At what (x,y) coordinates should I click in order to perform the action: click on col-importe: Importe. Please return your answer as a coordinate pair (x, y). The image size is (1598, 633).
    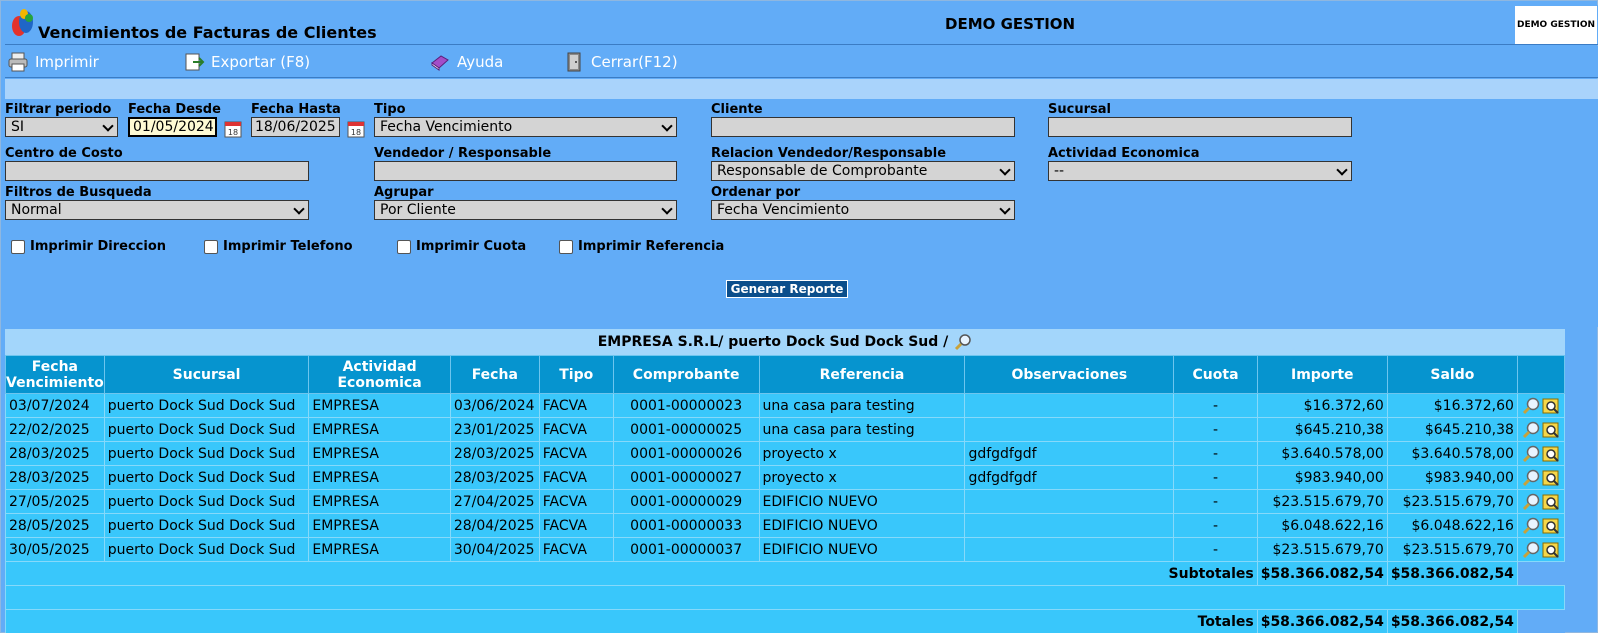
    Looking at the image, I should click on (1322, 374).